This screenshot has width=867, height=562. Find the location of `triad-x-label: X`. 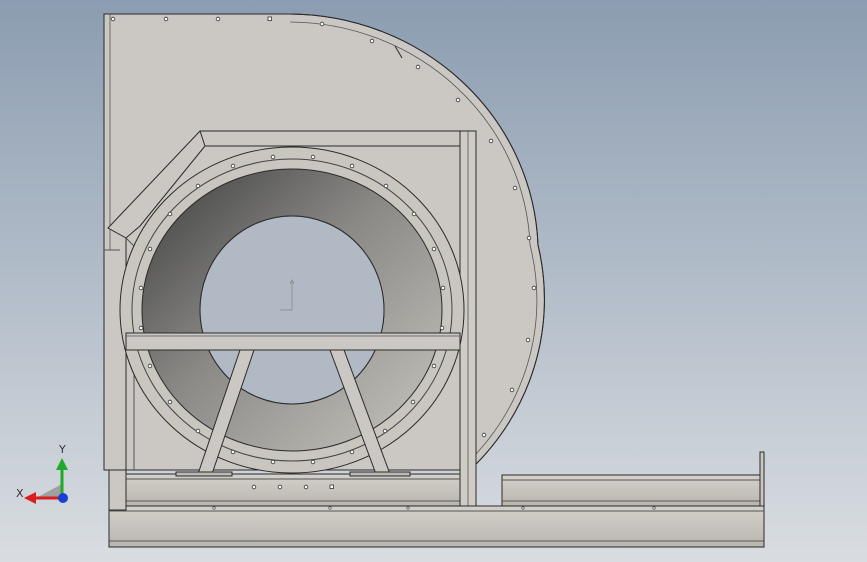

triad-x-label: X is located at coordinates (20, 493).